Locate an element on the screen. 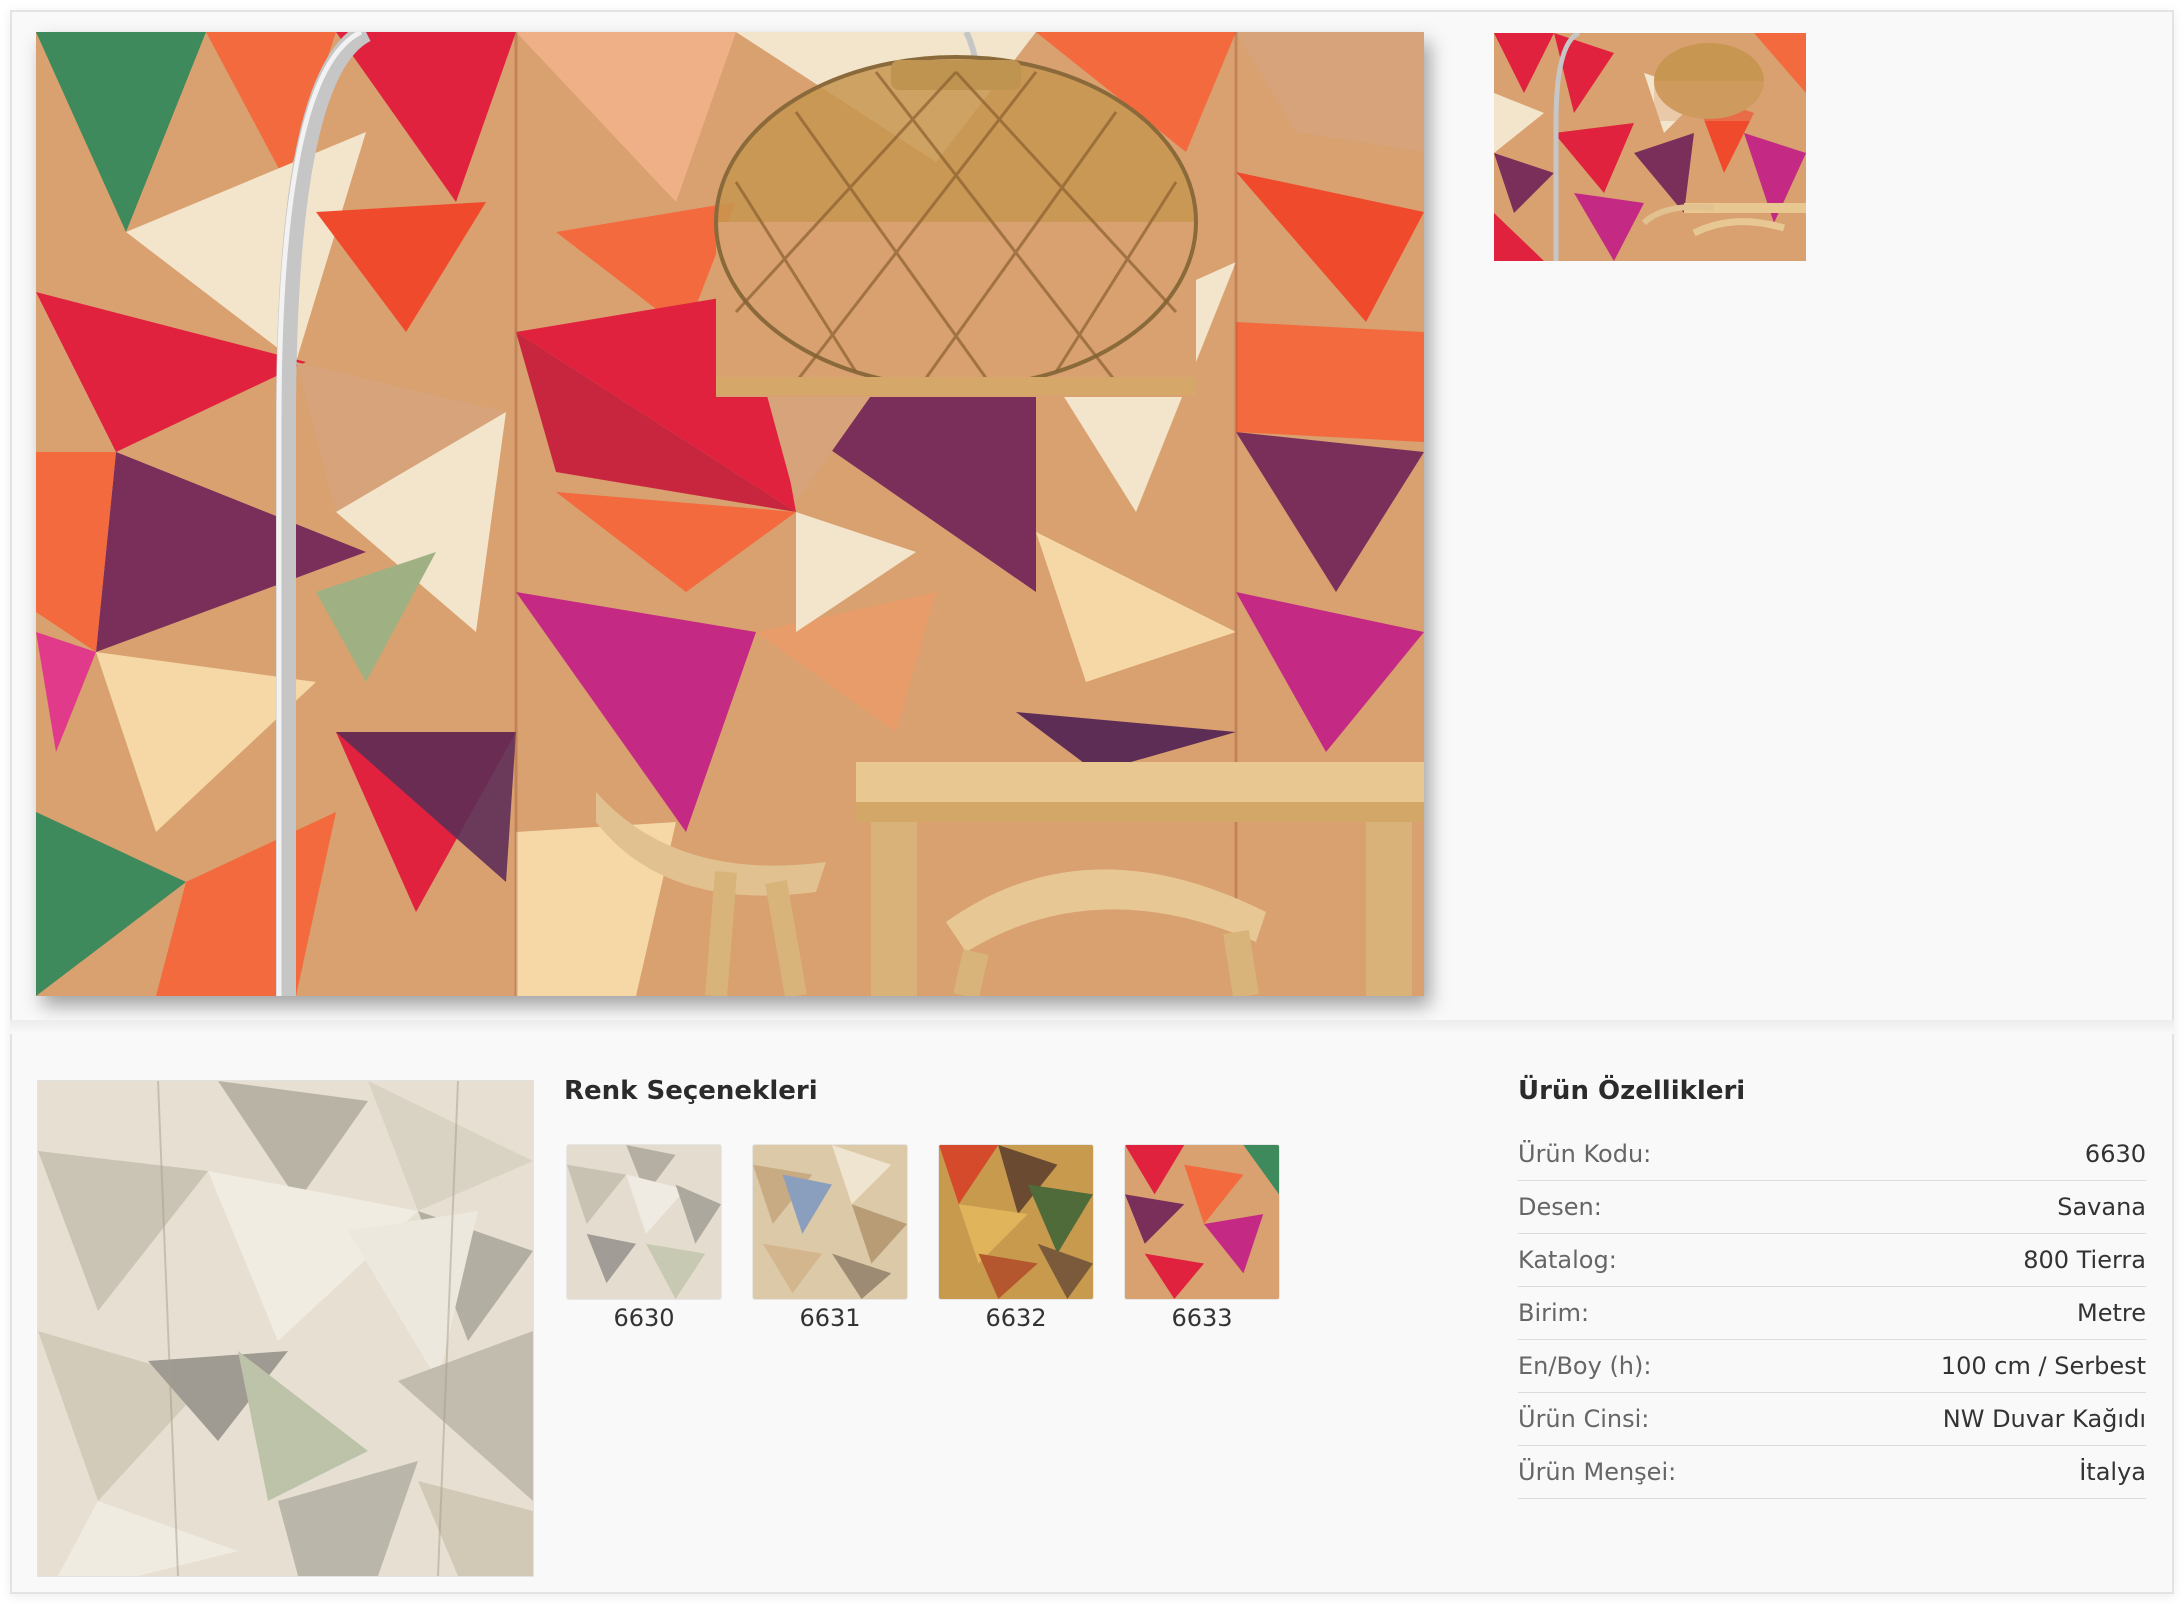 Image resolution: width=2184 pixels, height=1604 pixels. spec-value: Metre is located at coordinates (2111, 1313).